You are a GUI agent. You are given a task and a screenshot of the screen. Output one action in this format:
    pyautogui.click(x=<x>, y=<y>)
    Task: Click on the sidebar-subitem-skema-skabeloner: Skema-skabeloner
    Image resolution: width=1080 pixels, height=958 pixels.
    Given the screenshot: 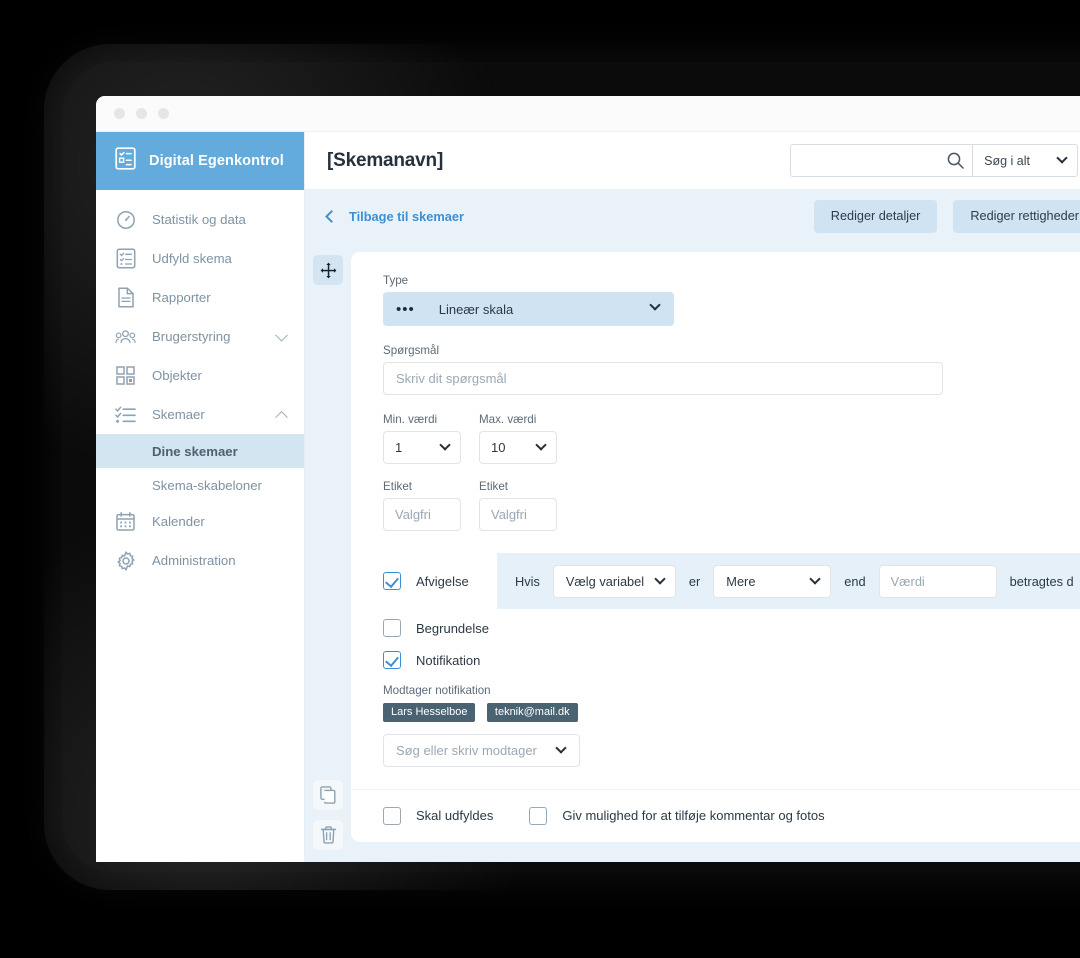 What is the action you would take?
    pyautogui.click(x=200, y=485)
    